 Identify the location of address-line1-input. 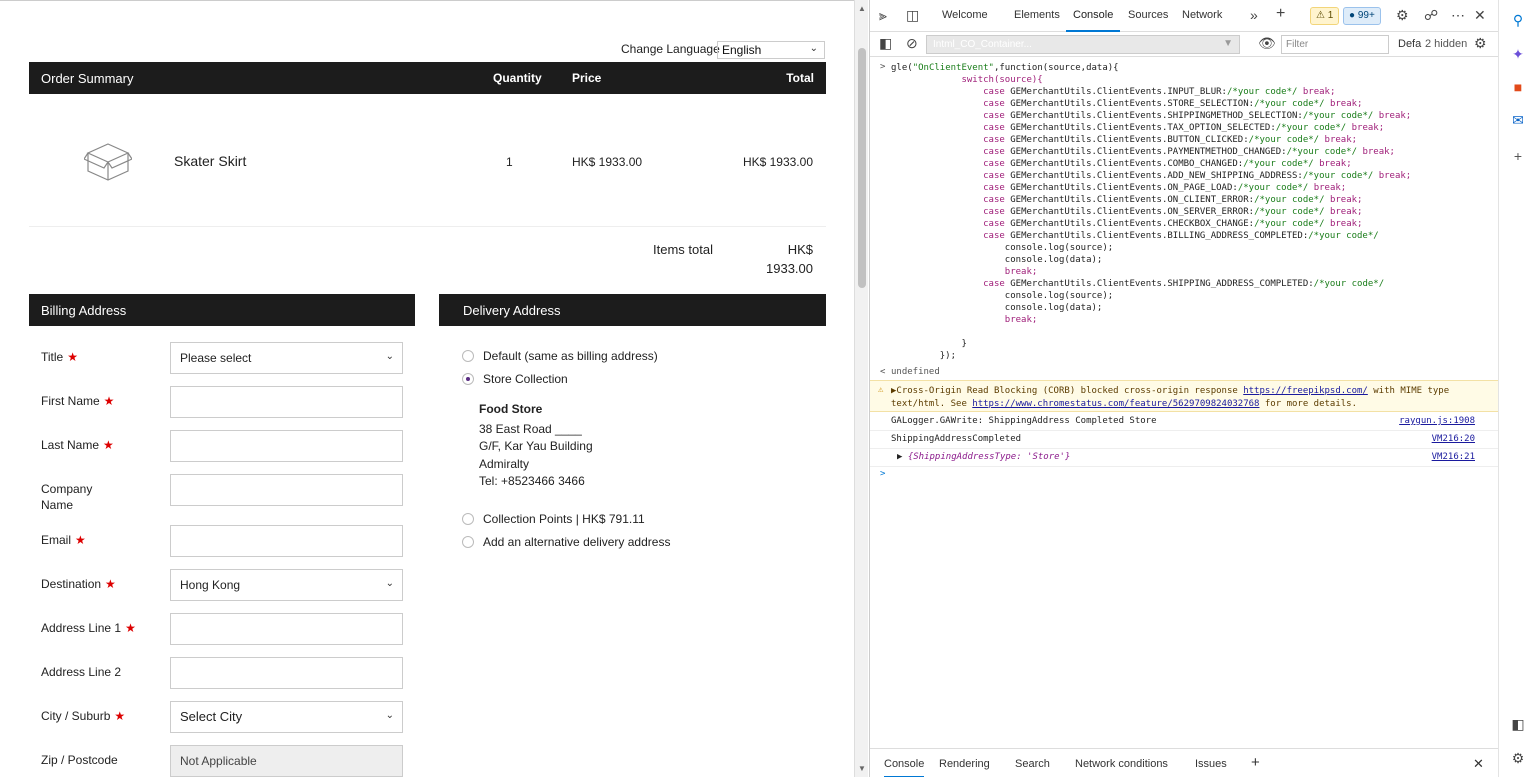
(286, 629).